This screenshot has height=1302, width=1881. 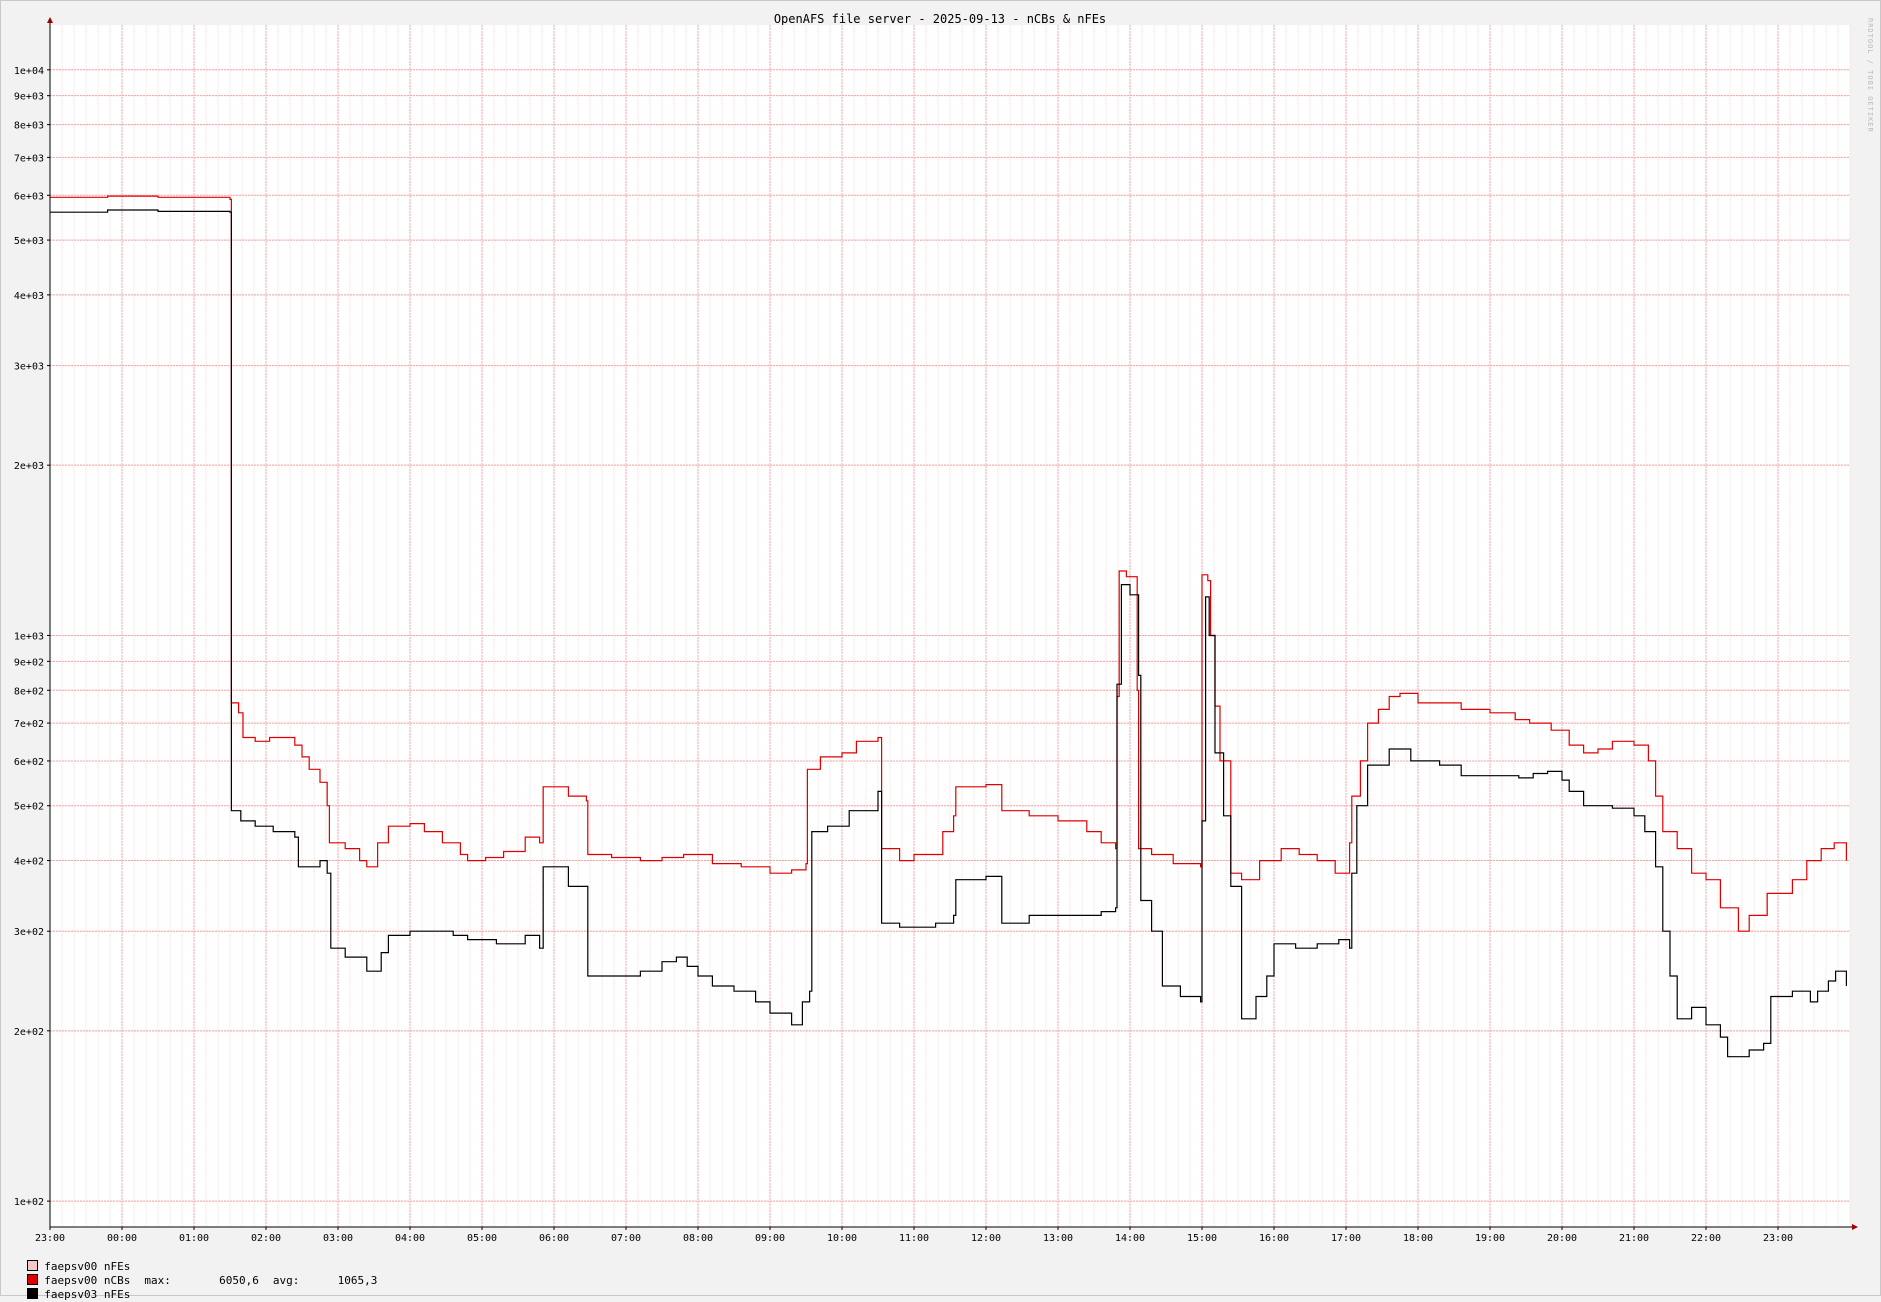 What do you see at coordinates (357, 1280) in the screenshot?
I see `legend-avg-value: 1065,3` at bounding box center [357, 1280].